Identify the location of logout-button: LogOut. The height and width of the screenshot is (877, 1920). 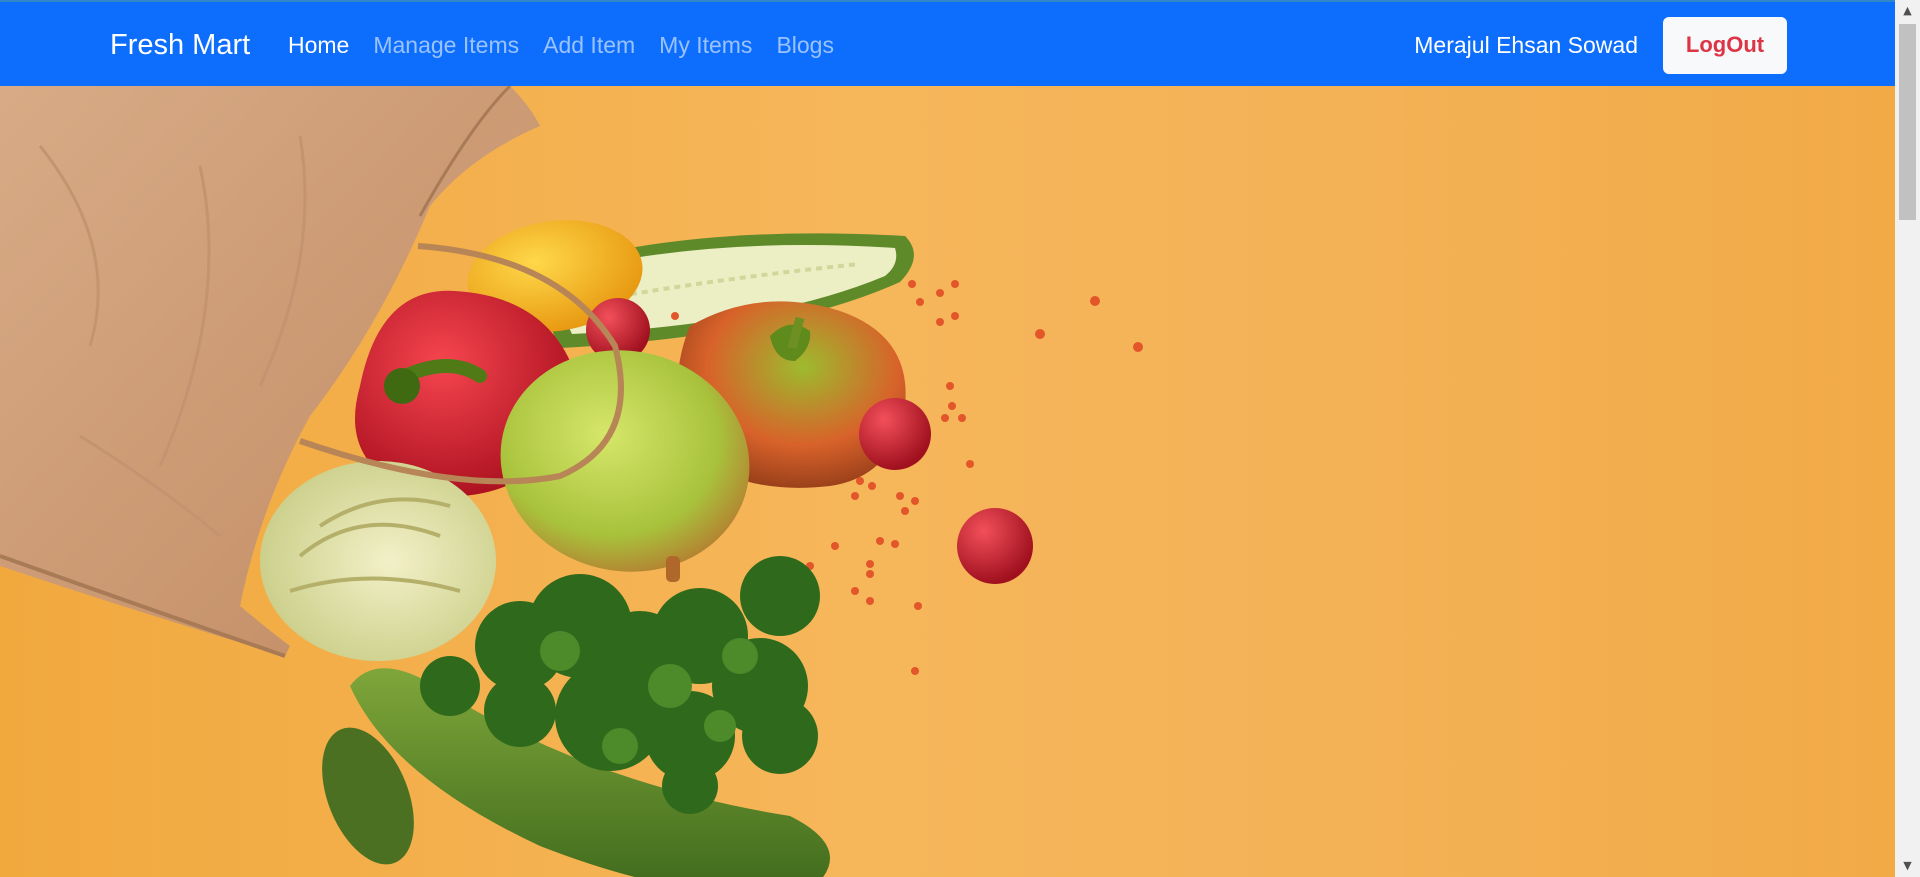
(1725, 45).